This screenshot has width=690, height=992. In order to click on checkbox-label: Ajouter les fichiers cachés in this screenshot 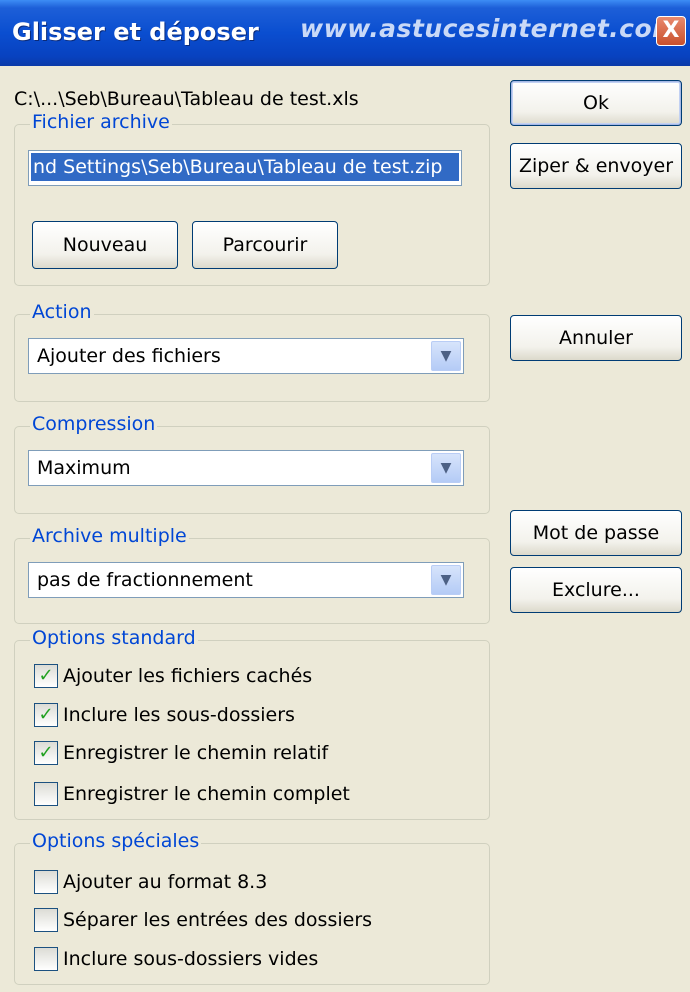, I will do `click(188, 676)`.